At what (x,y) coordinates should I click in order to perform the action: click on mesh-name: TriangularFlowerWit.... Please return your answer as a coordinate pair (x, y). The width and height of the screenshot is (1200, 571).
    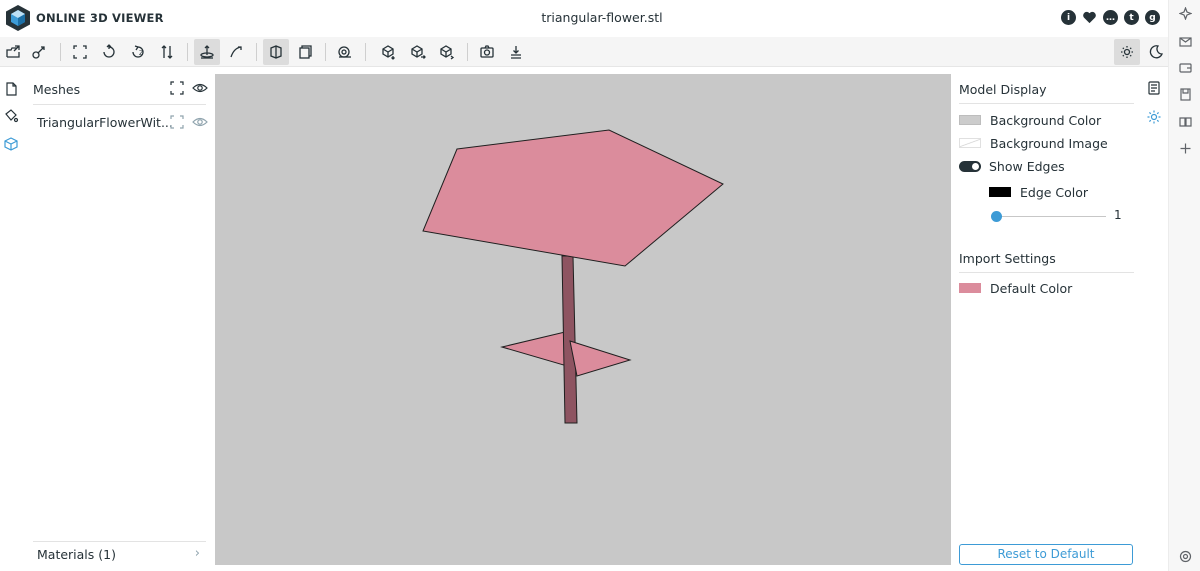
    Looking at the image, I should click on (105, 122).